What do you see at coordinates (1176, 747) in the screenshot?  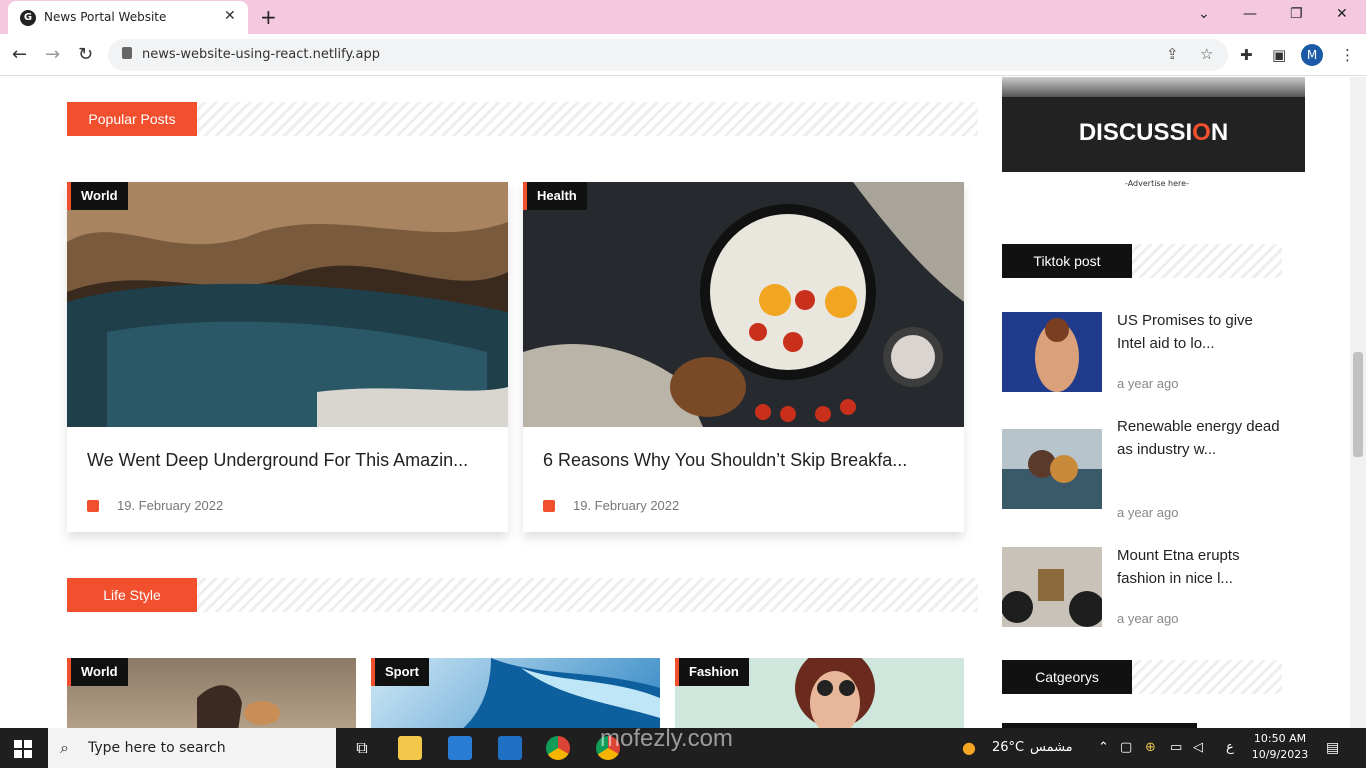 I see `battery-icon: ▭` at bounding box center [1176, 747].